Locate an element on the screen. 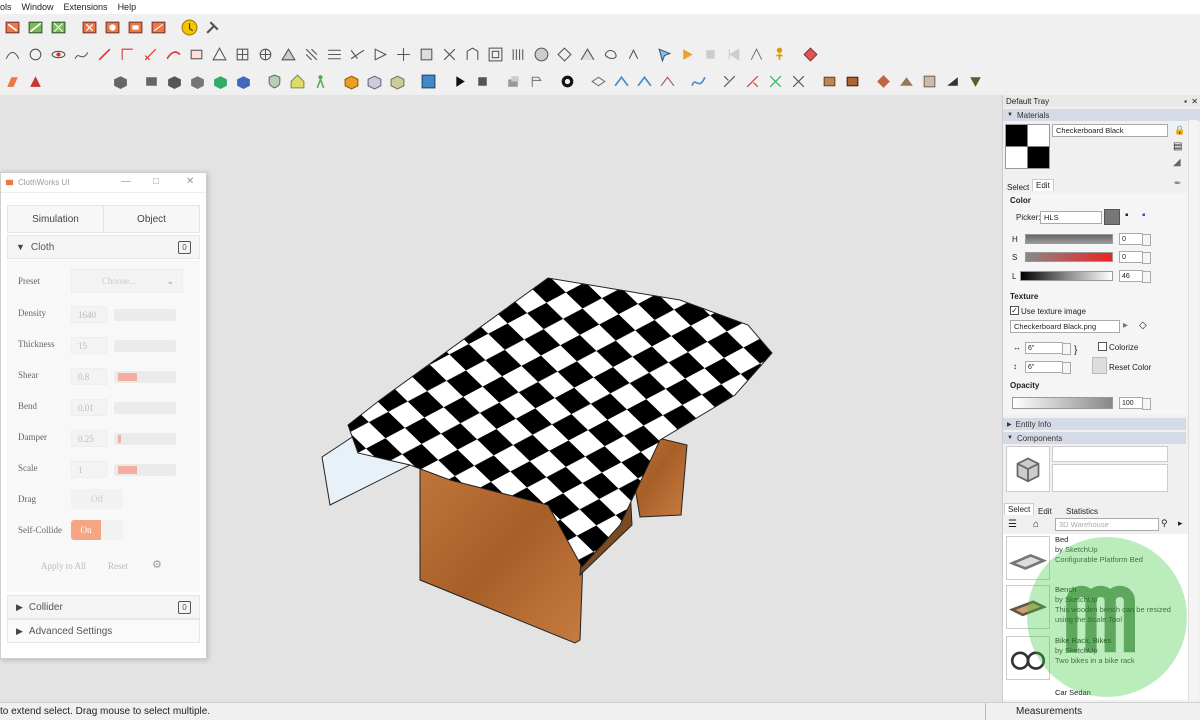 This screenshot has width=1200, height=720. section-advanced: ▶ Advanced Settings is located at coordinates (103, 631).